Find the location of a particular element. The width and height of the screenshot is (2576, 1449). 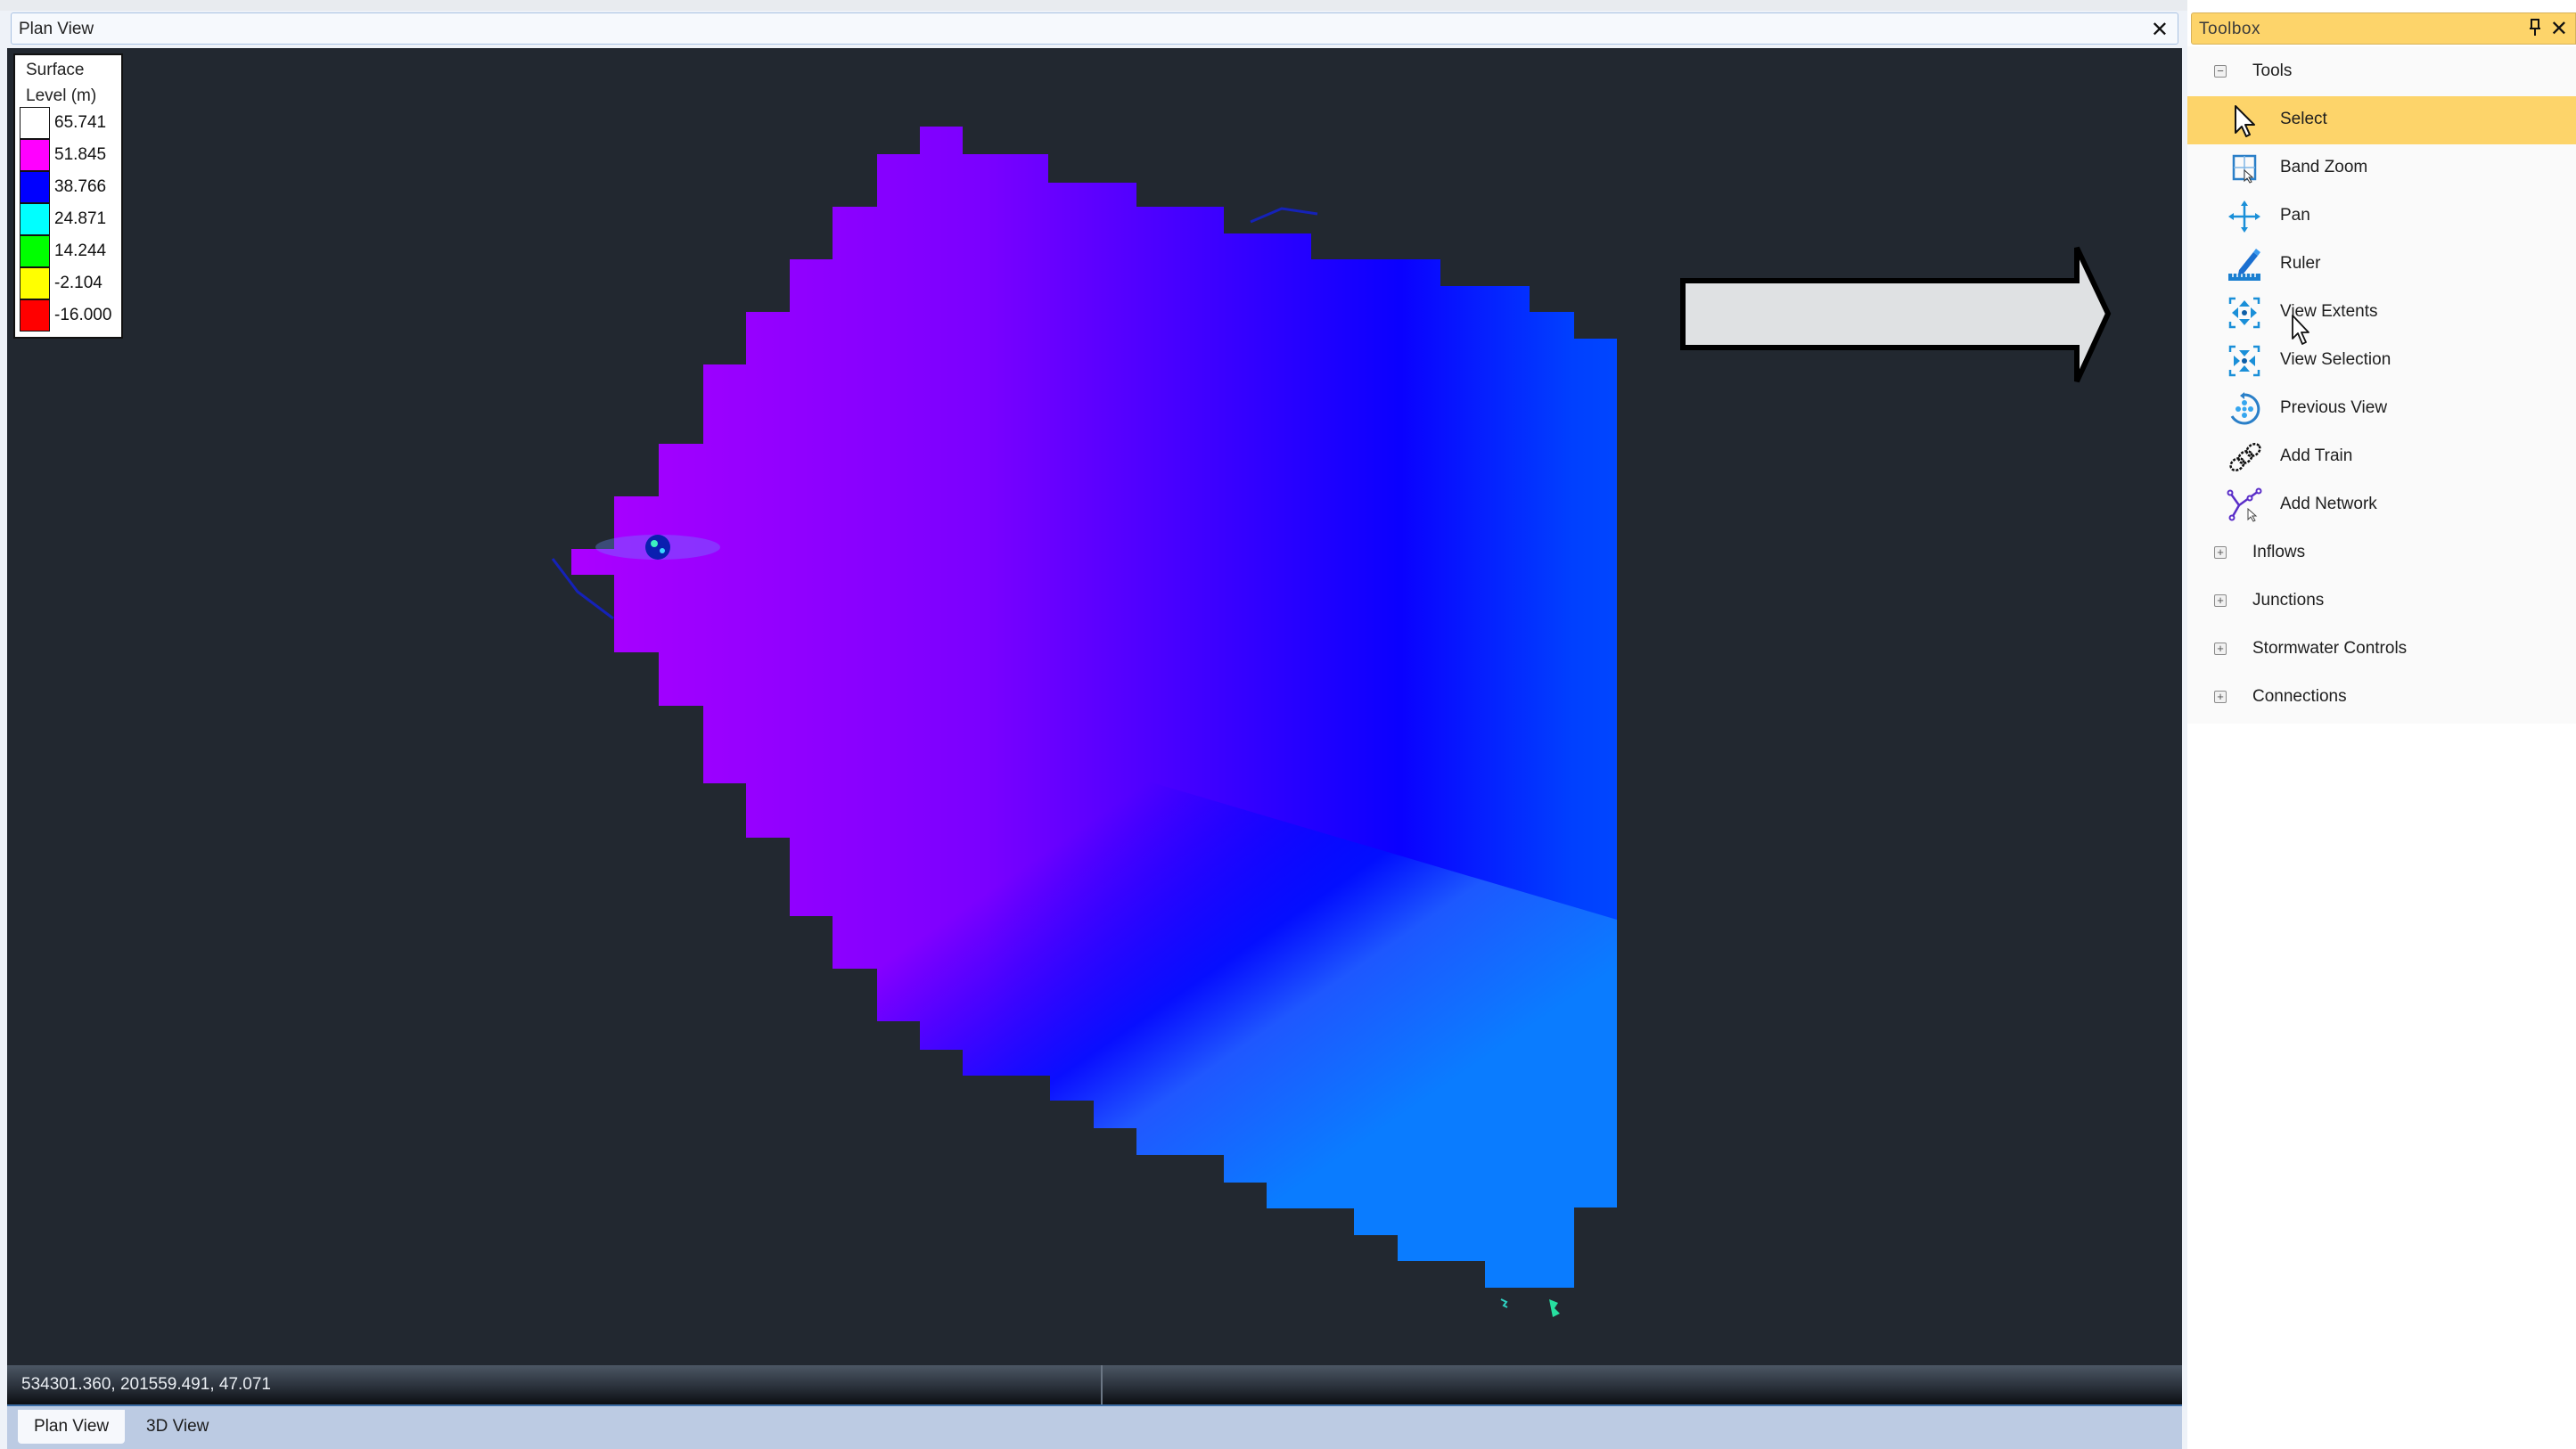

legend-entry: 38.766 is located at coordinates (71, 187).